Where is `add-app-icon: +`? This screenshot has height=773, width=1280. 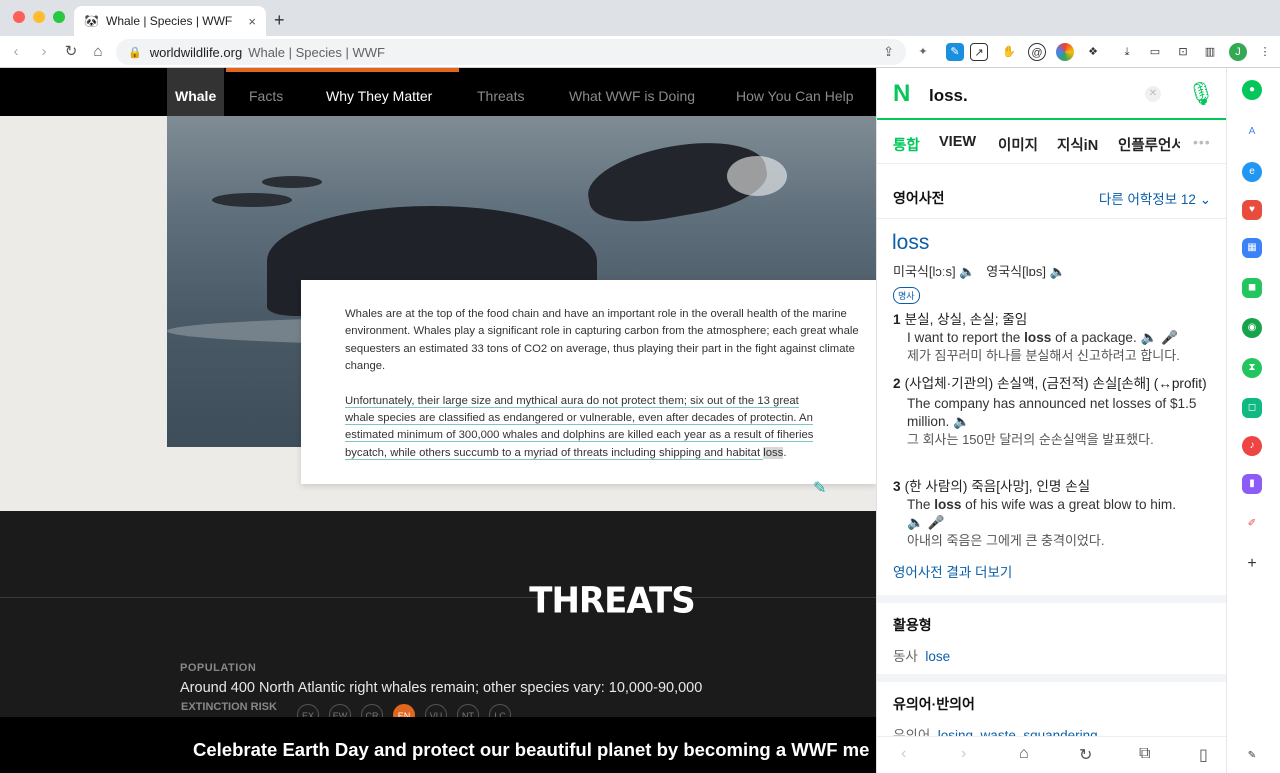 add-app-icon: + is located at coordinates (1252, 564).